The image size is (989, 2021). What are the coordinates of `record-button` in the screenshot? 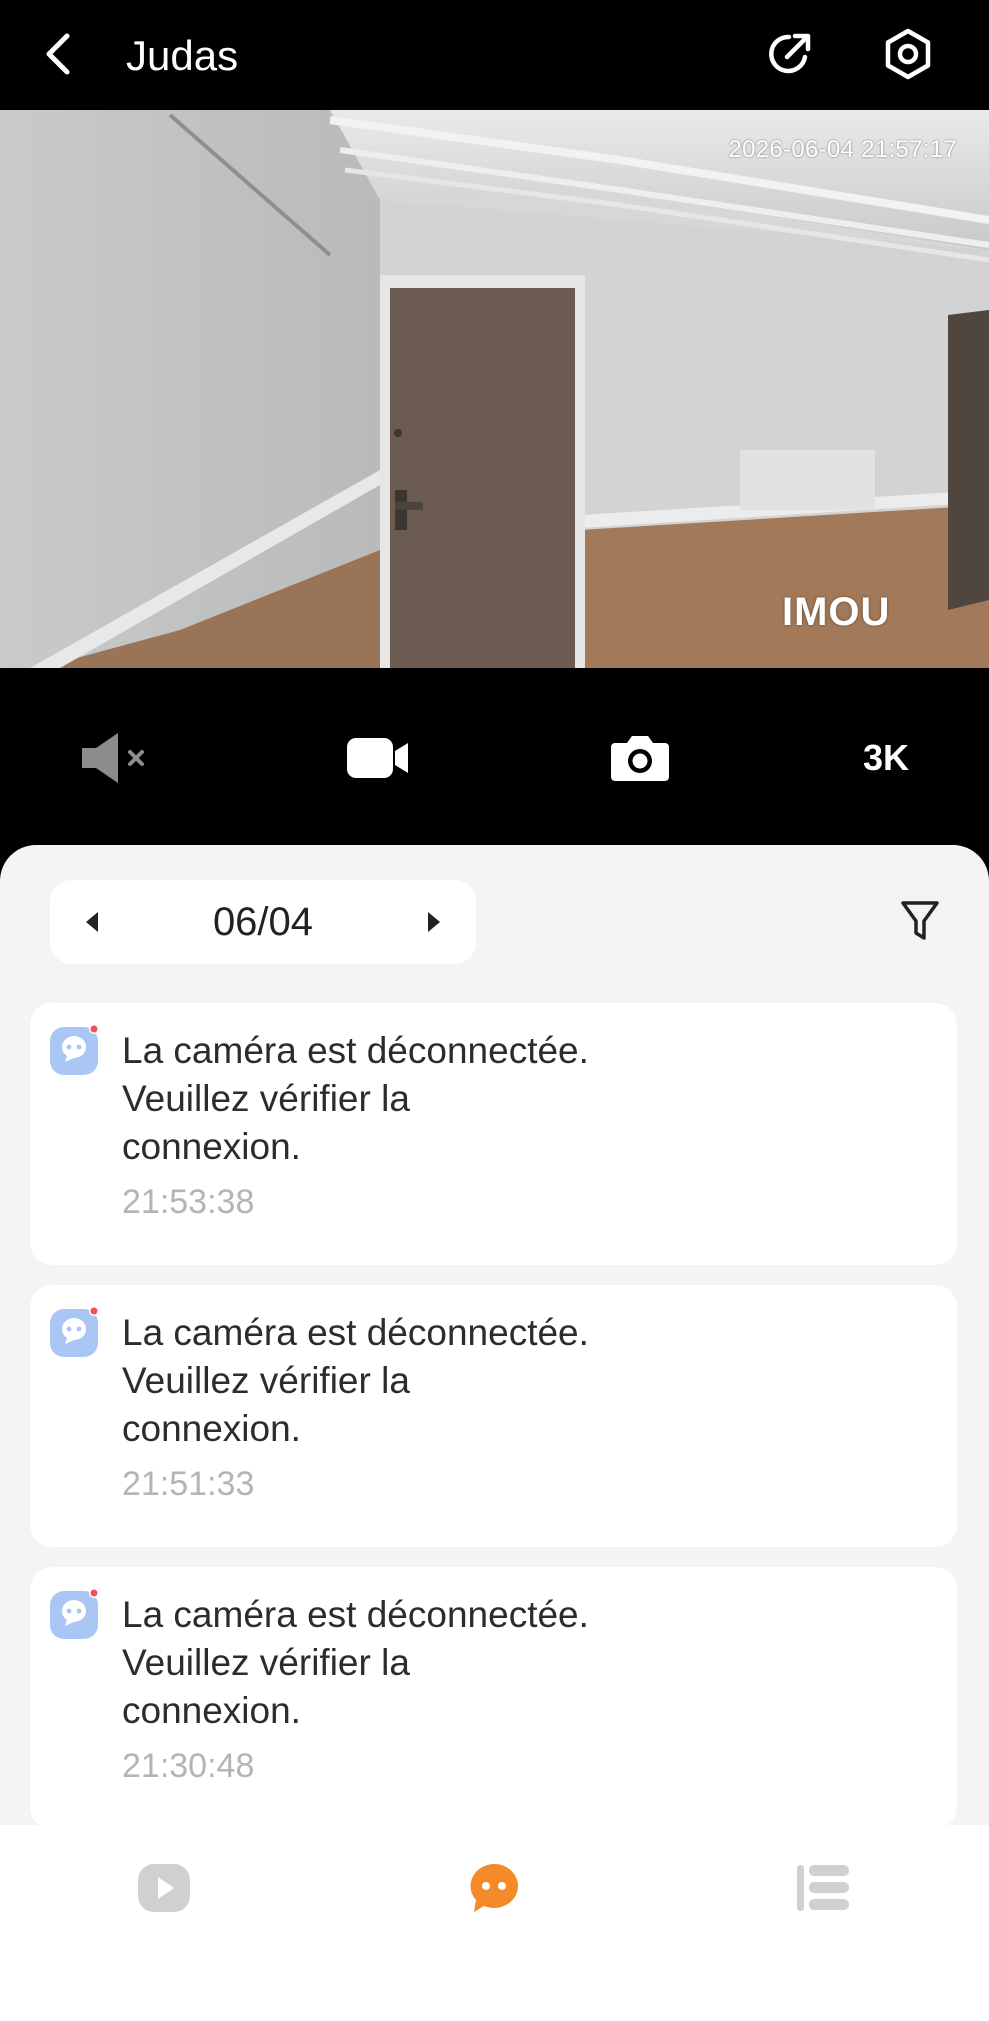 It's located at (378, 758).